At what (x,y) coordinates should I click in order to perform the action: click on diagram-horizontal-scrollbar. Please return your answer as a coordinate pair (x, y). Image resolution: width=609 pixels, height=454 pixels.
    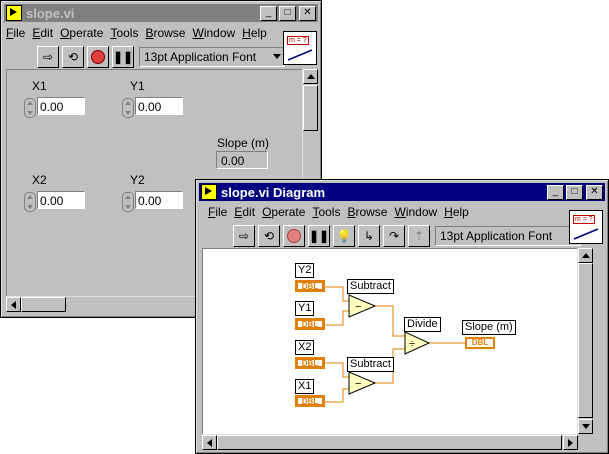
    Looking at the image, I should click on (390, 442).